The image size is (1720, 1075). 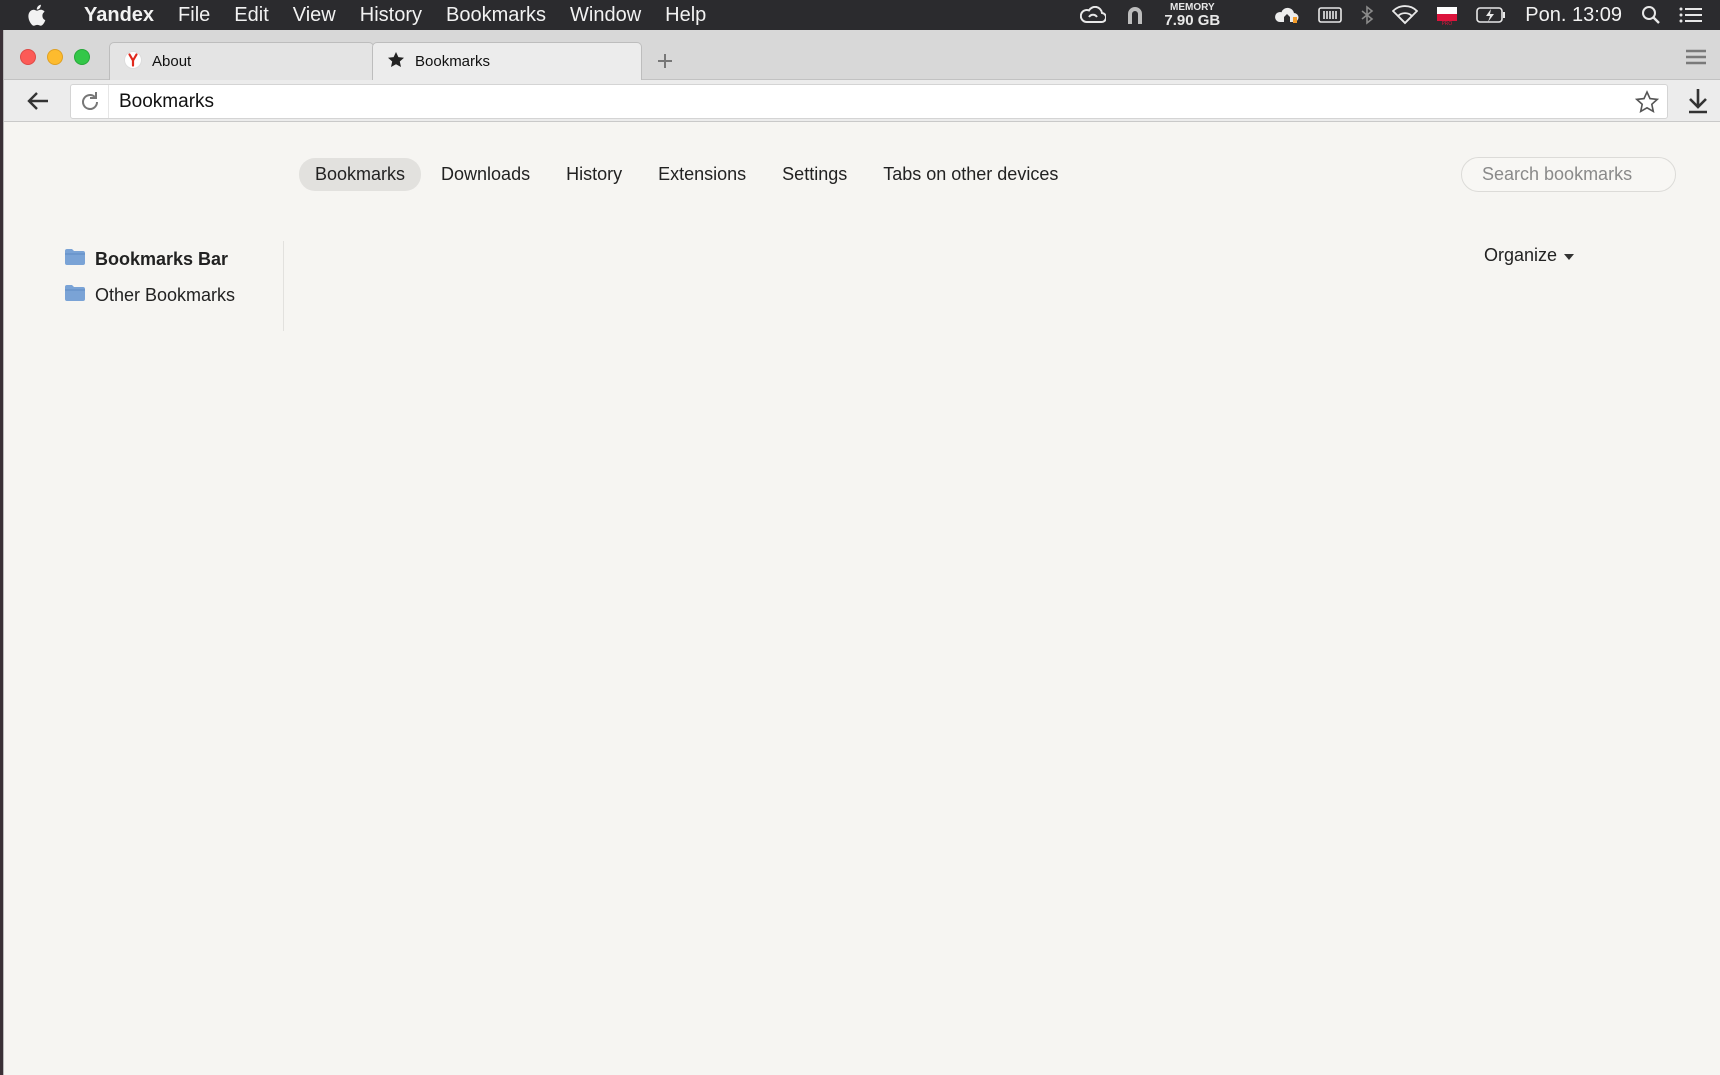 What do you see at coordinates (1093, 15) in the screenshot?
I see `creative-cloud-icon` at bounding box center [1093, 15].